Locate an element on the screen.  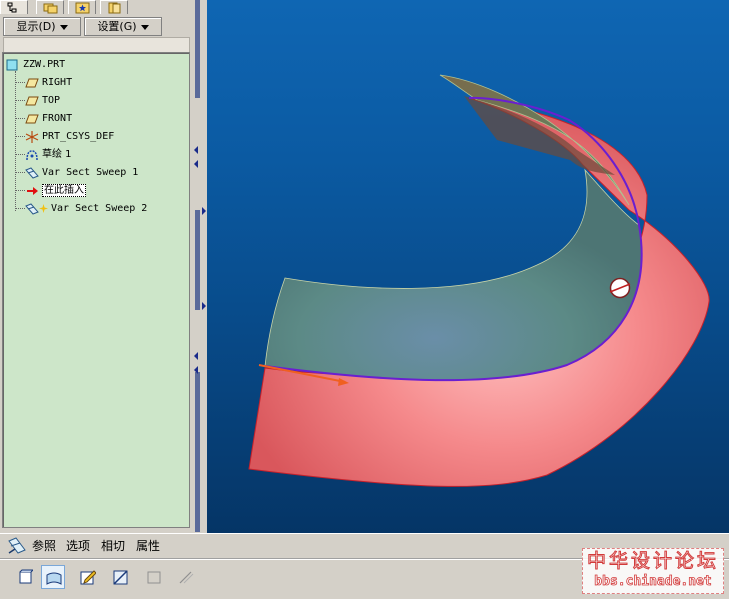
watermark-url: bbs.chinade.net is located at coordinates (653, 582).